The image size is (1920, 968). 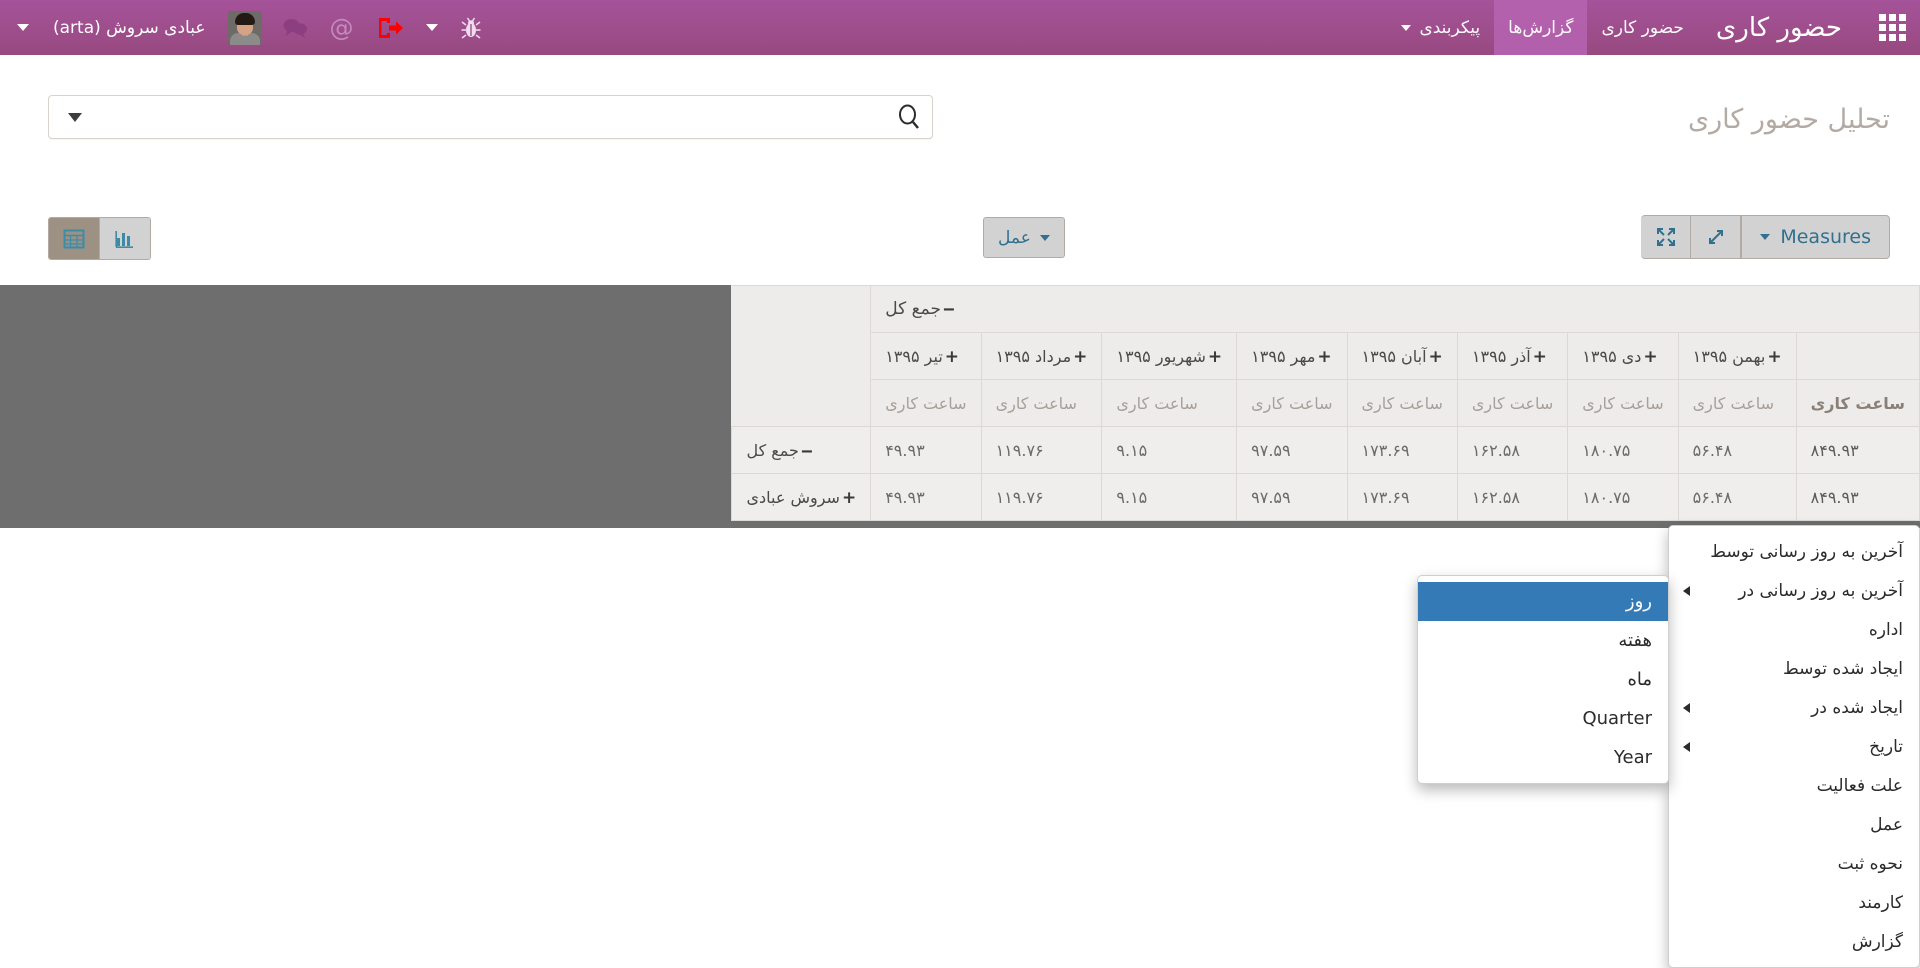 I want to click on chat-bubbles-icon, so click(x=295, y=27).